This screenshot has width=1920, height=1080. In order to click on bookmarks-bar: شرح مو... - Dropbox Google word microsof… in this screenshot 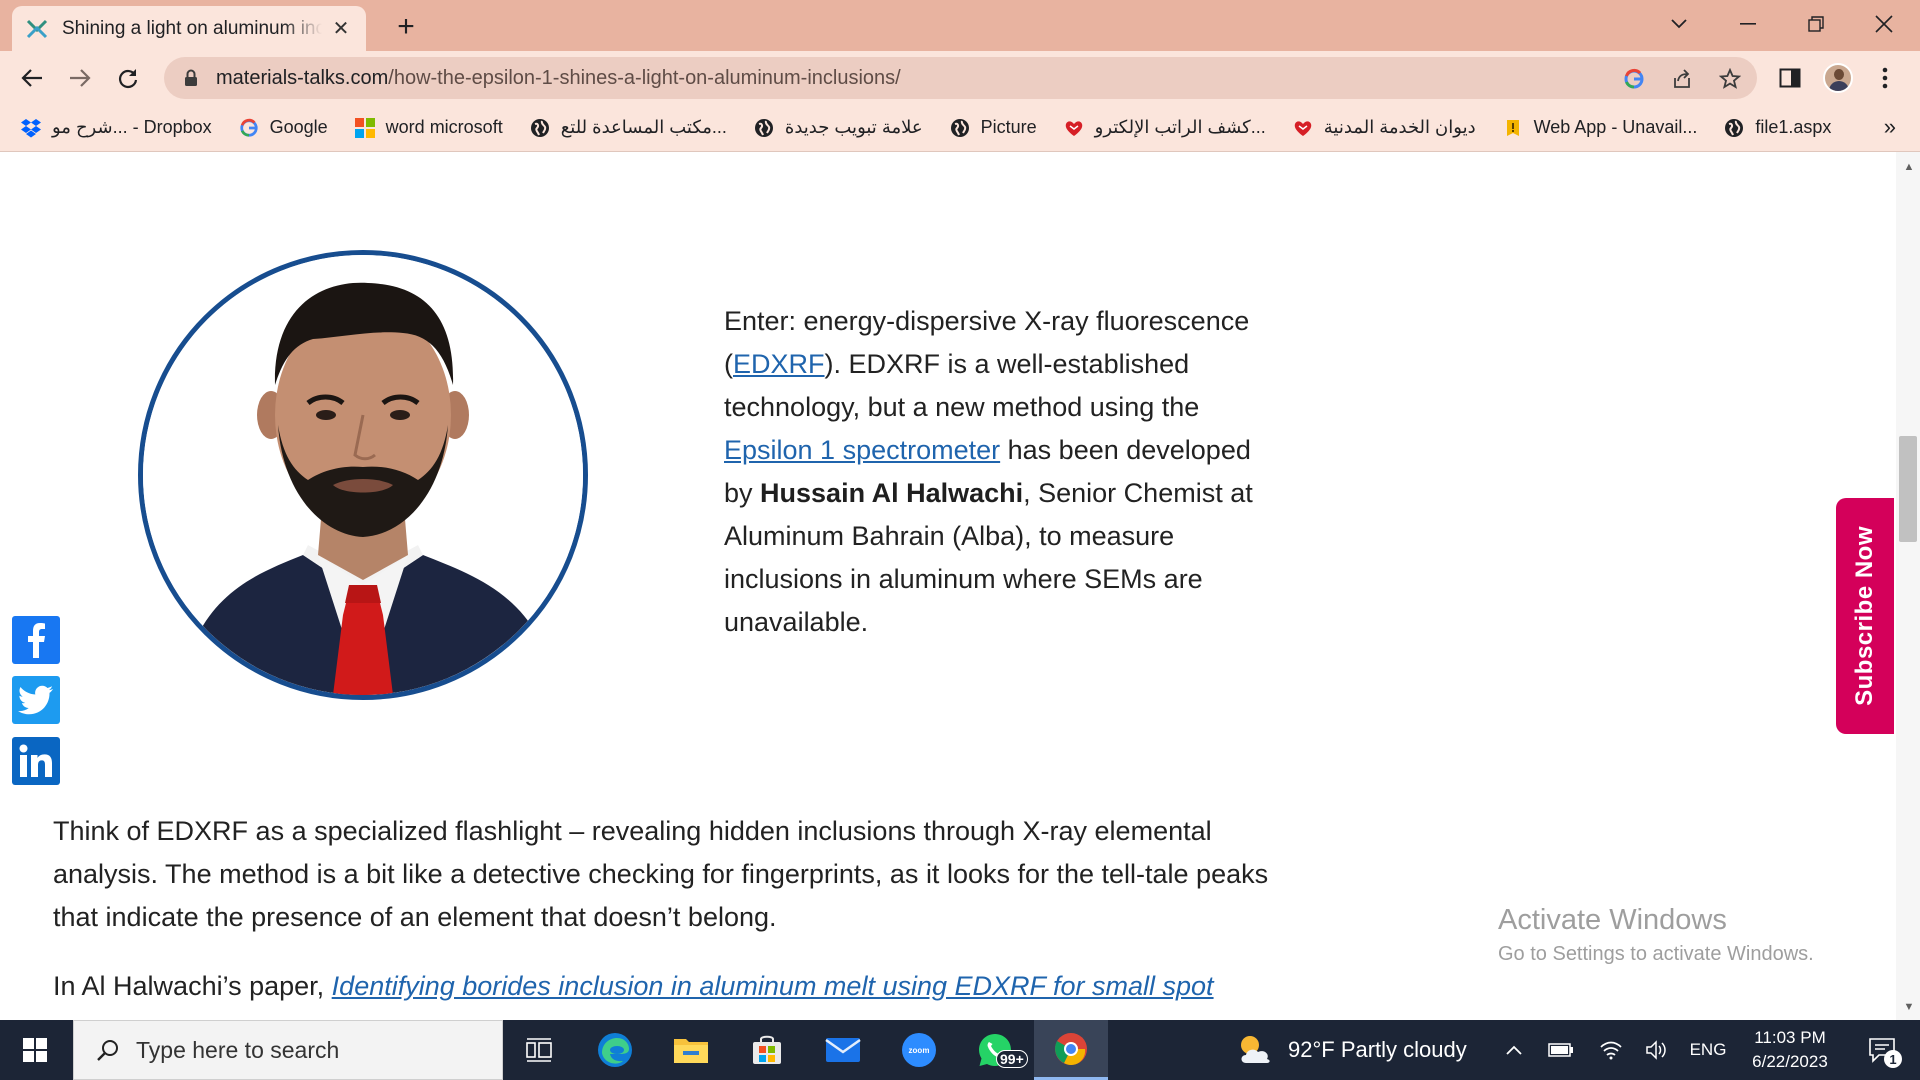, I will do `click(960, 128)`.